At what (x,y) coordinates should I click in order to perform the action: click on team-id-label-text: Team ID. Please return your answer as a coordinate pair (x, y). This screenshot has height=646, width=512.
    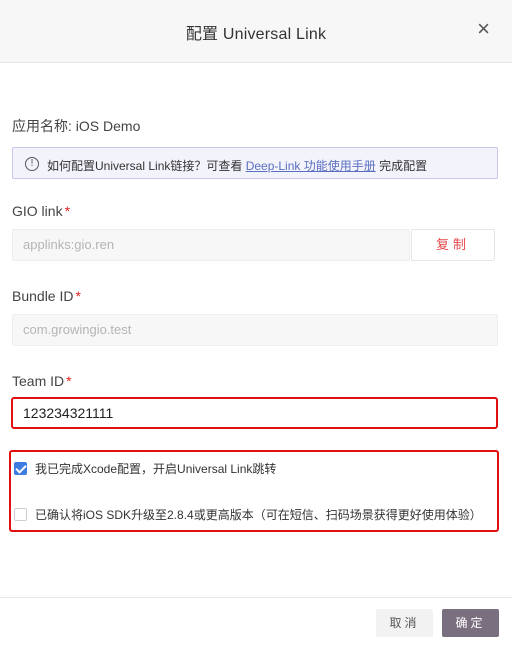
    Looking at the image, I should click on (38, 381).